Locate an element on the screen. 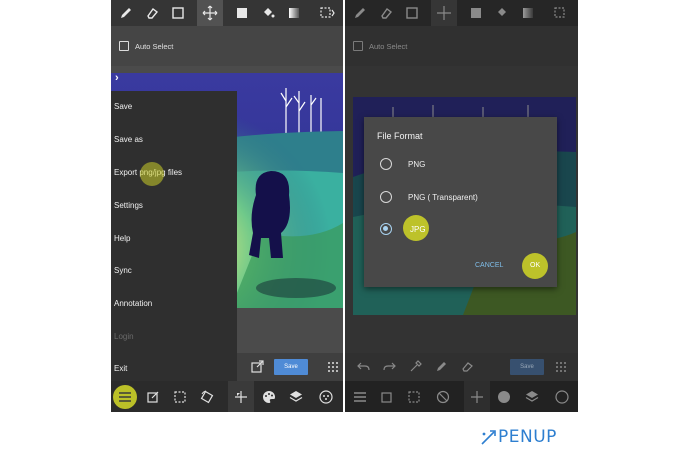 This screenshot has width=690, height=462. menu-item-save-as: Save as is located at coordinates (128, 139).